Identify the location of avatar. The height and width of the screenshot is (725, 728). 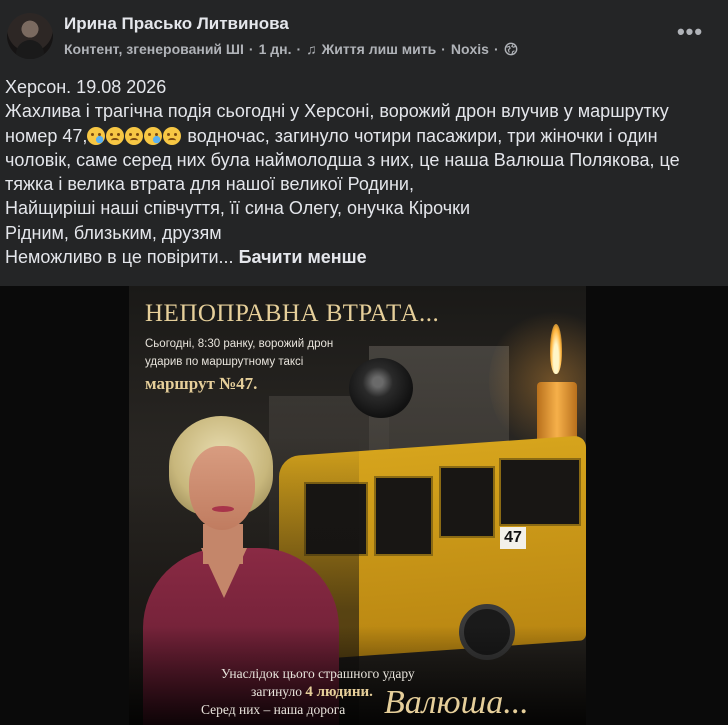
(30, 36).